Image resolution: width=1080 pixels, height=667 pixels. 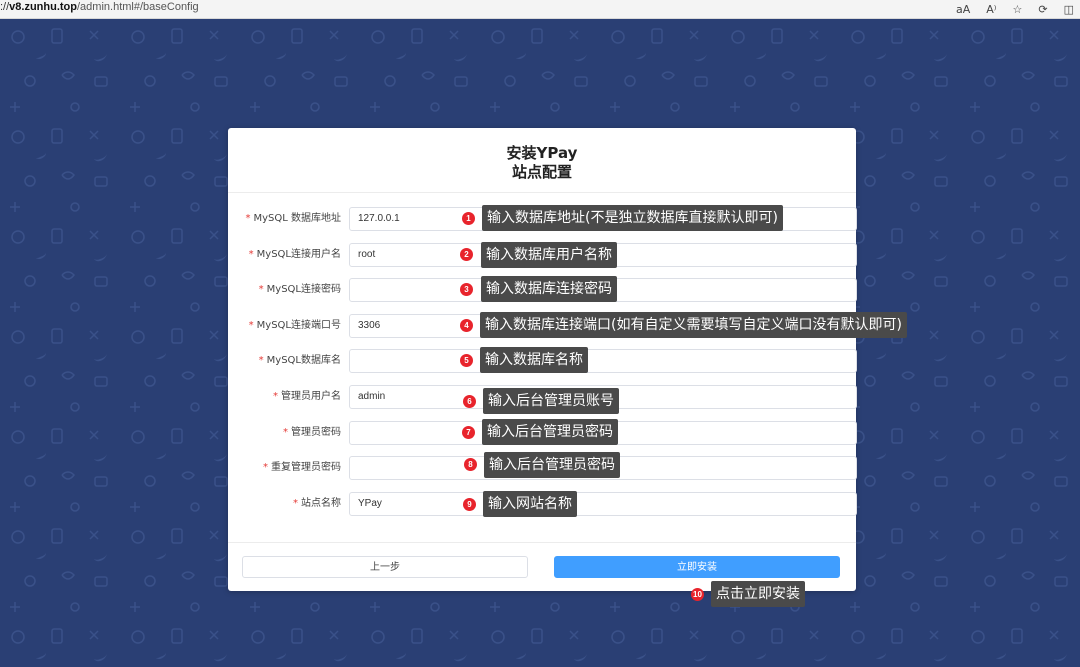 I want to click on field-label: * MySQL连接用户名, so click(x=295, y=255).